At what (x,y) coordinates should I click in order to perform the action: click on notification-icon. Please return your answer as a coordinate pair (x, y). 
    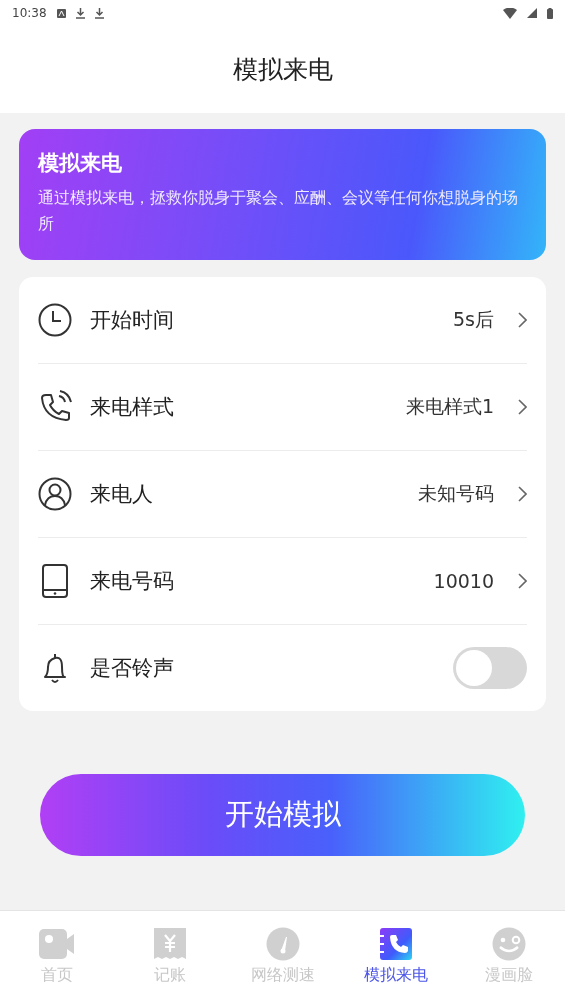
    Looking at the image, I should click on (61, 13).